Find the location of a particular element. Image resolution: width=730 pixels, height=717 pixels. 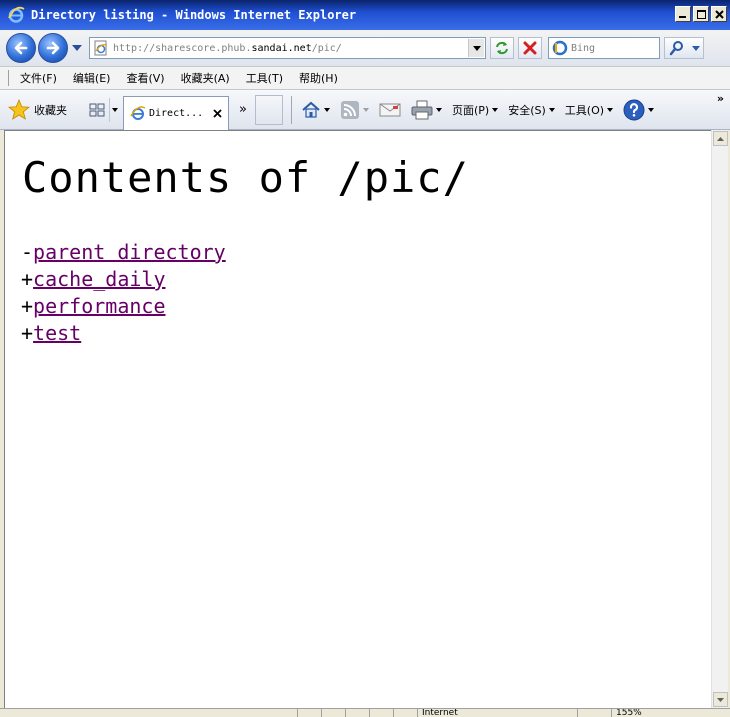

vertical-scrollbar is located at coordinates (719, 419).